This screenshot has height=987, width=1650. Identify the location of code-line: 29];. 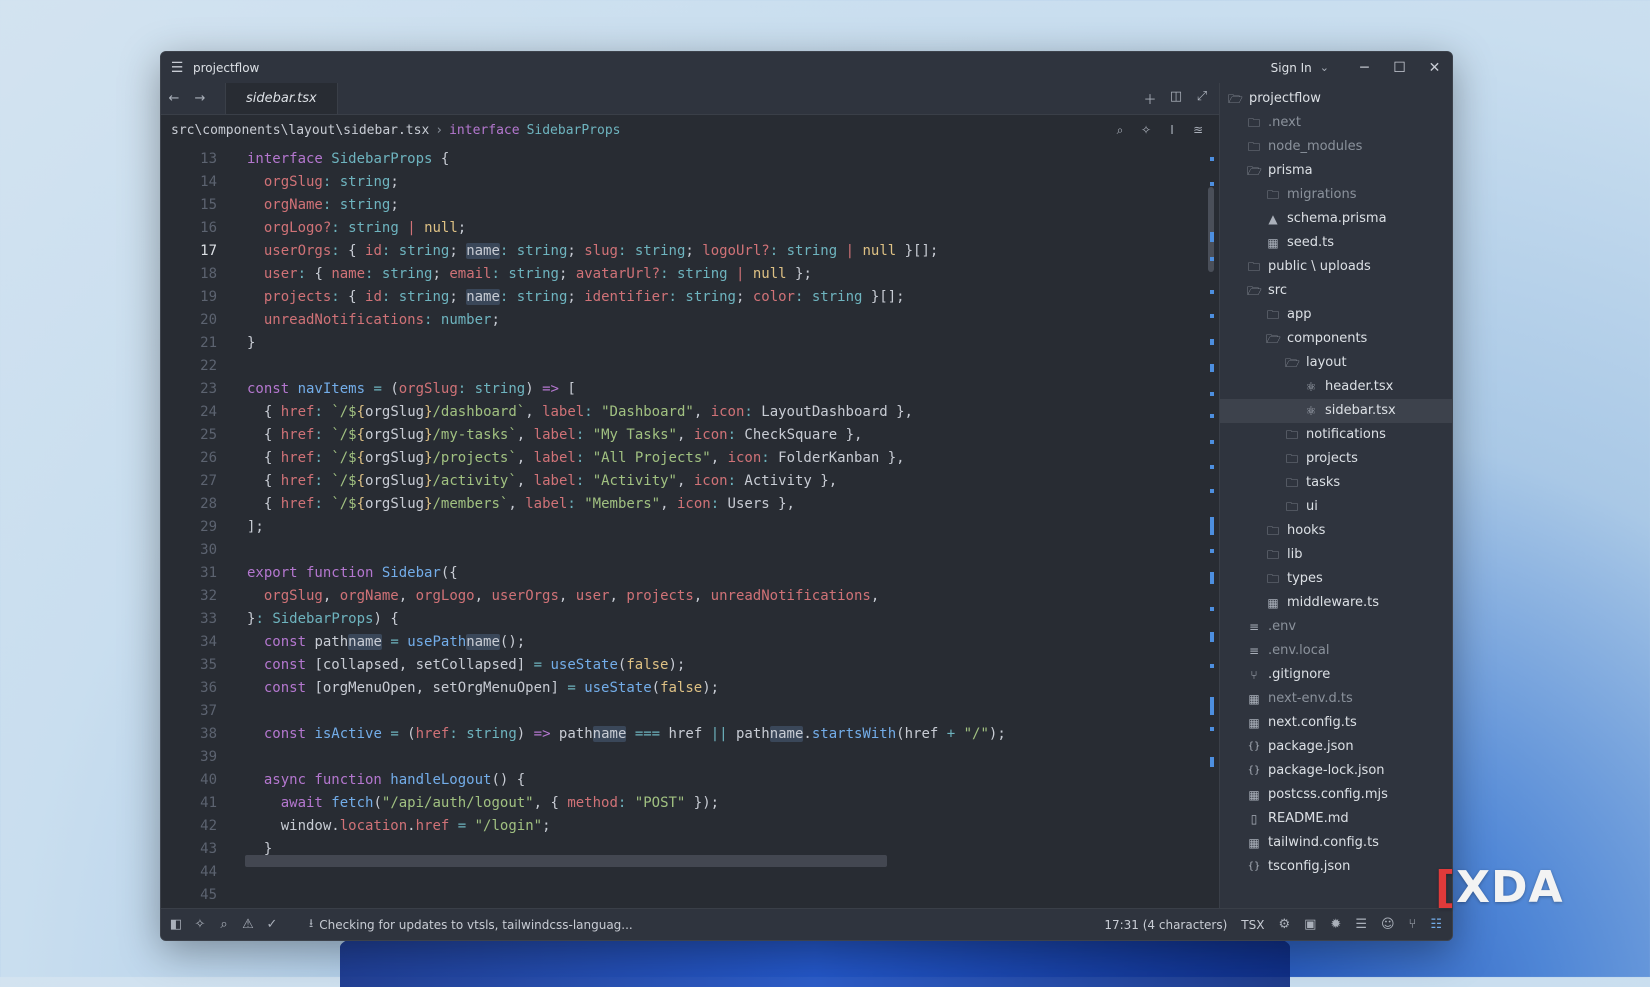
(690, 527).